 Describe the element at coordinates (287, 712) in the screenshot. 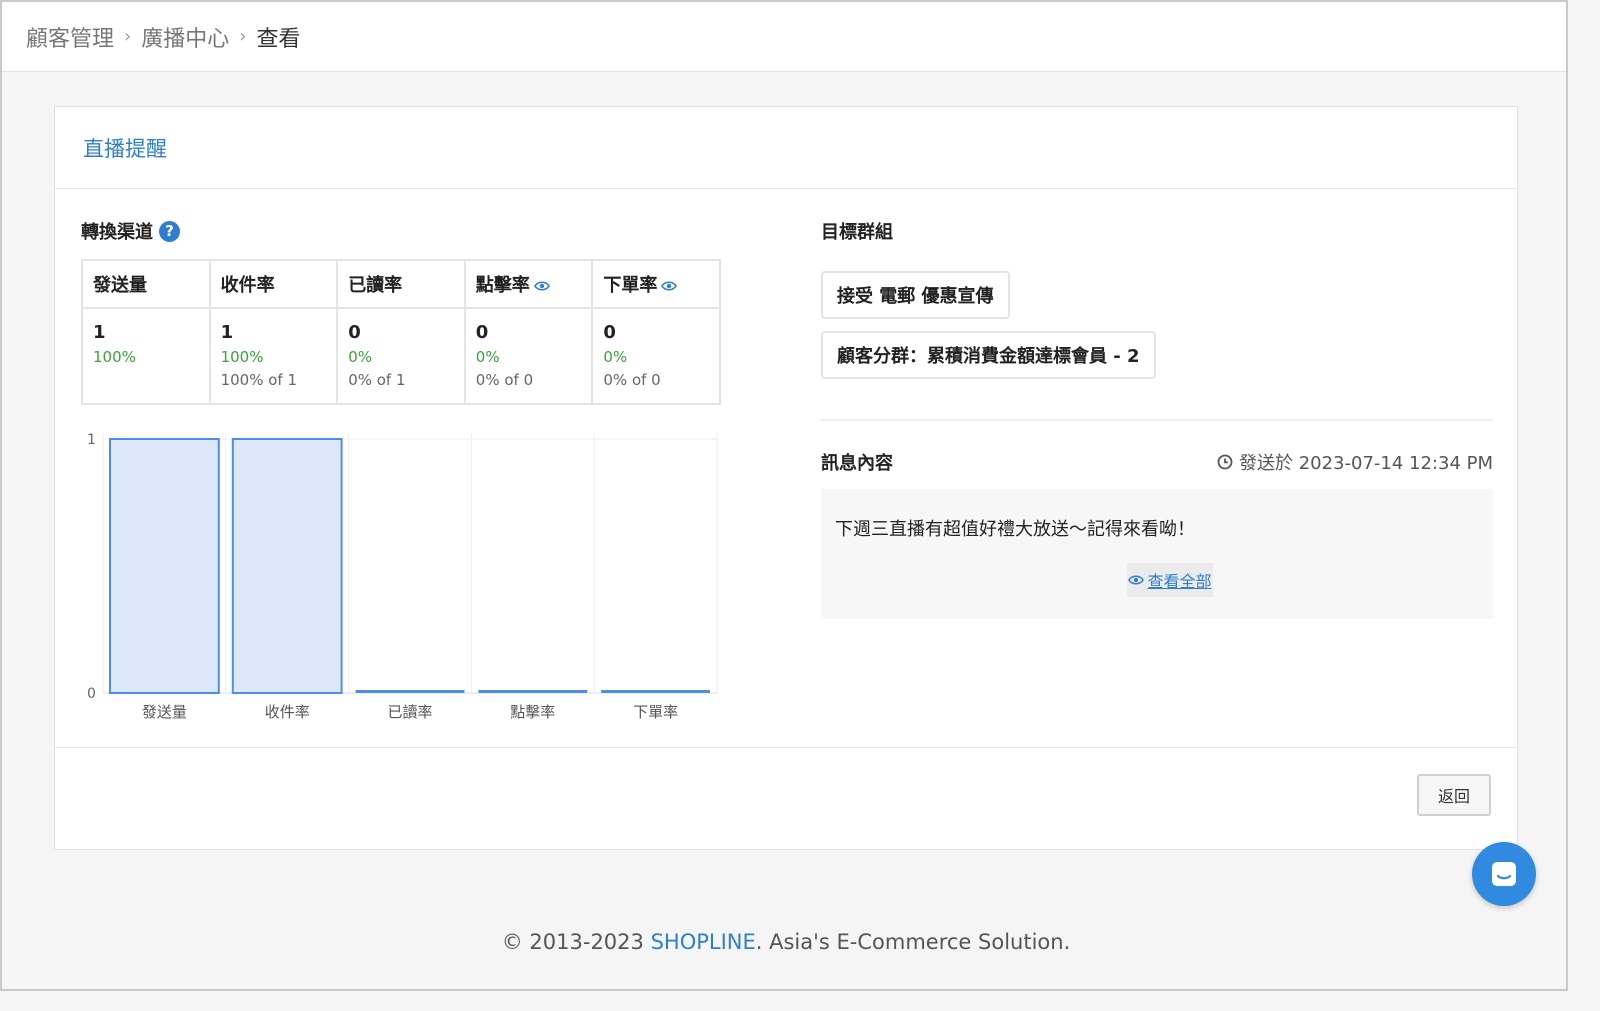

I see `x-tick-label: 收件率` at that location.